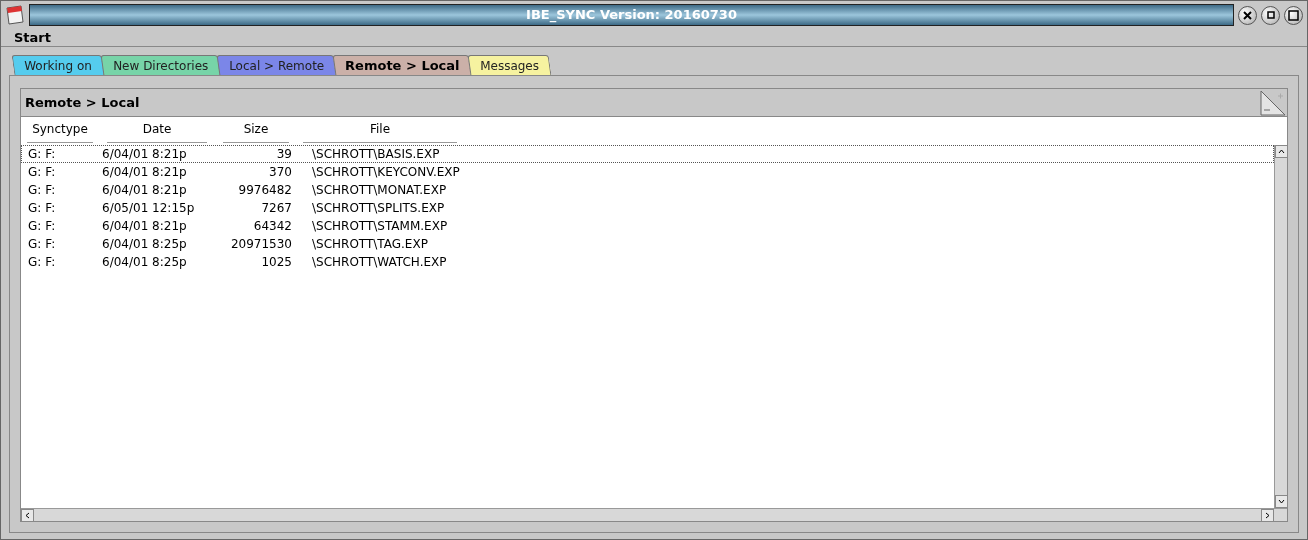 The height and width of the screenshot is (540, 1308). I want to click on column-header: File, so click(380, 131).